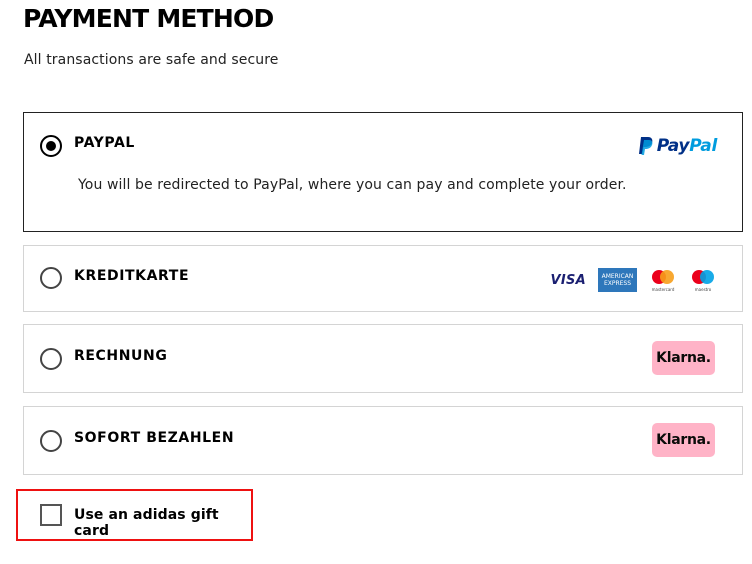 This screenshot has height=564, width=752. What do you see at coordinates (148, 18) in the screenshot?
I see `page-title: PAYMENT METHOD` at bounding box center [148, 18].